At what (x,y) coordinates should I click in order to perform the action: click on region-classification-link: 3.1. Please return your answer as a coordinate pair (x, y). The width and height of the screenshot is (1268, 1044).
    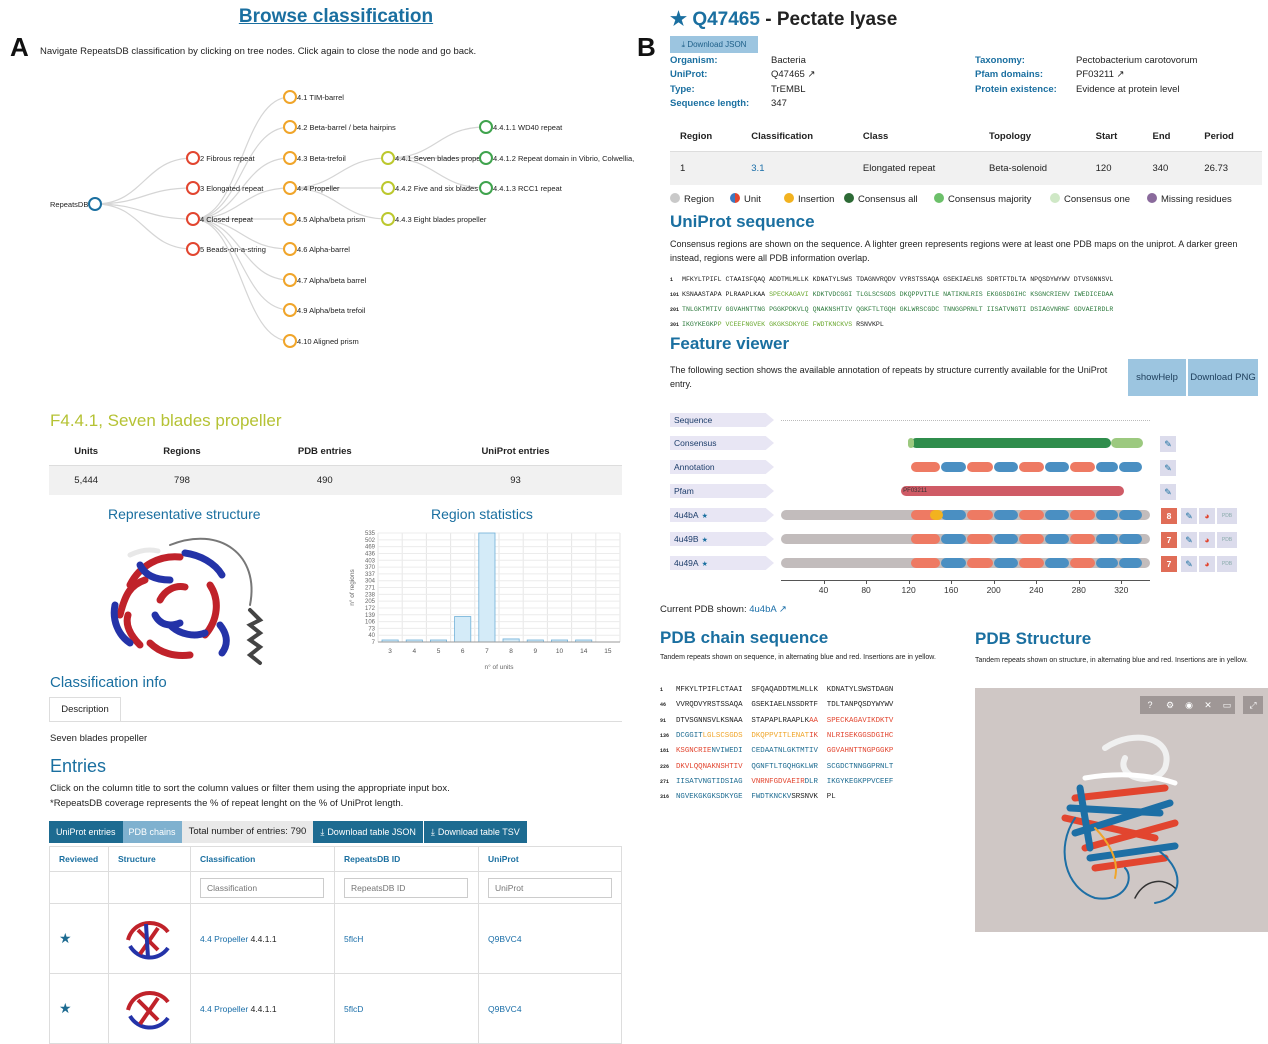
    Looking at the image, I should click on (797, 168).